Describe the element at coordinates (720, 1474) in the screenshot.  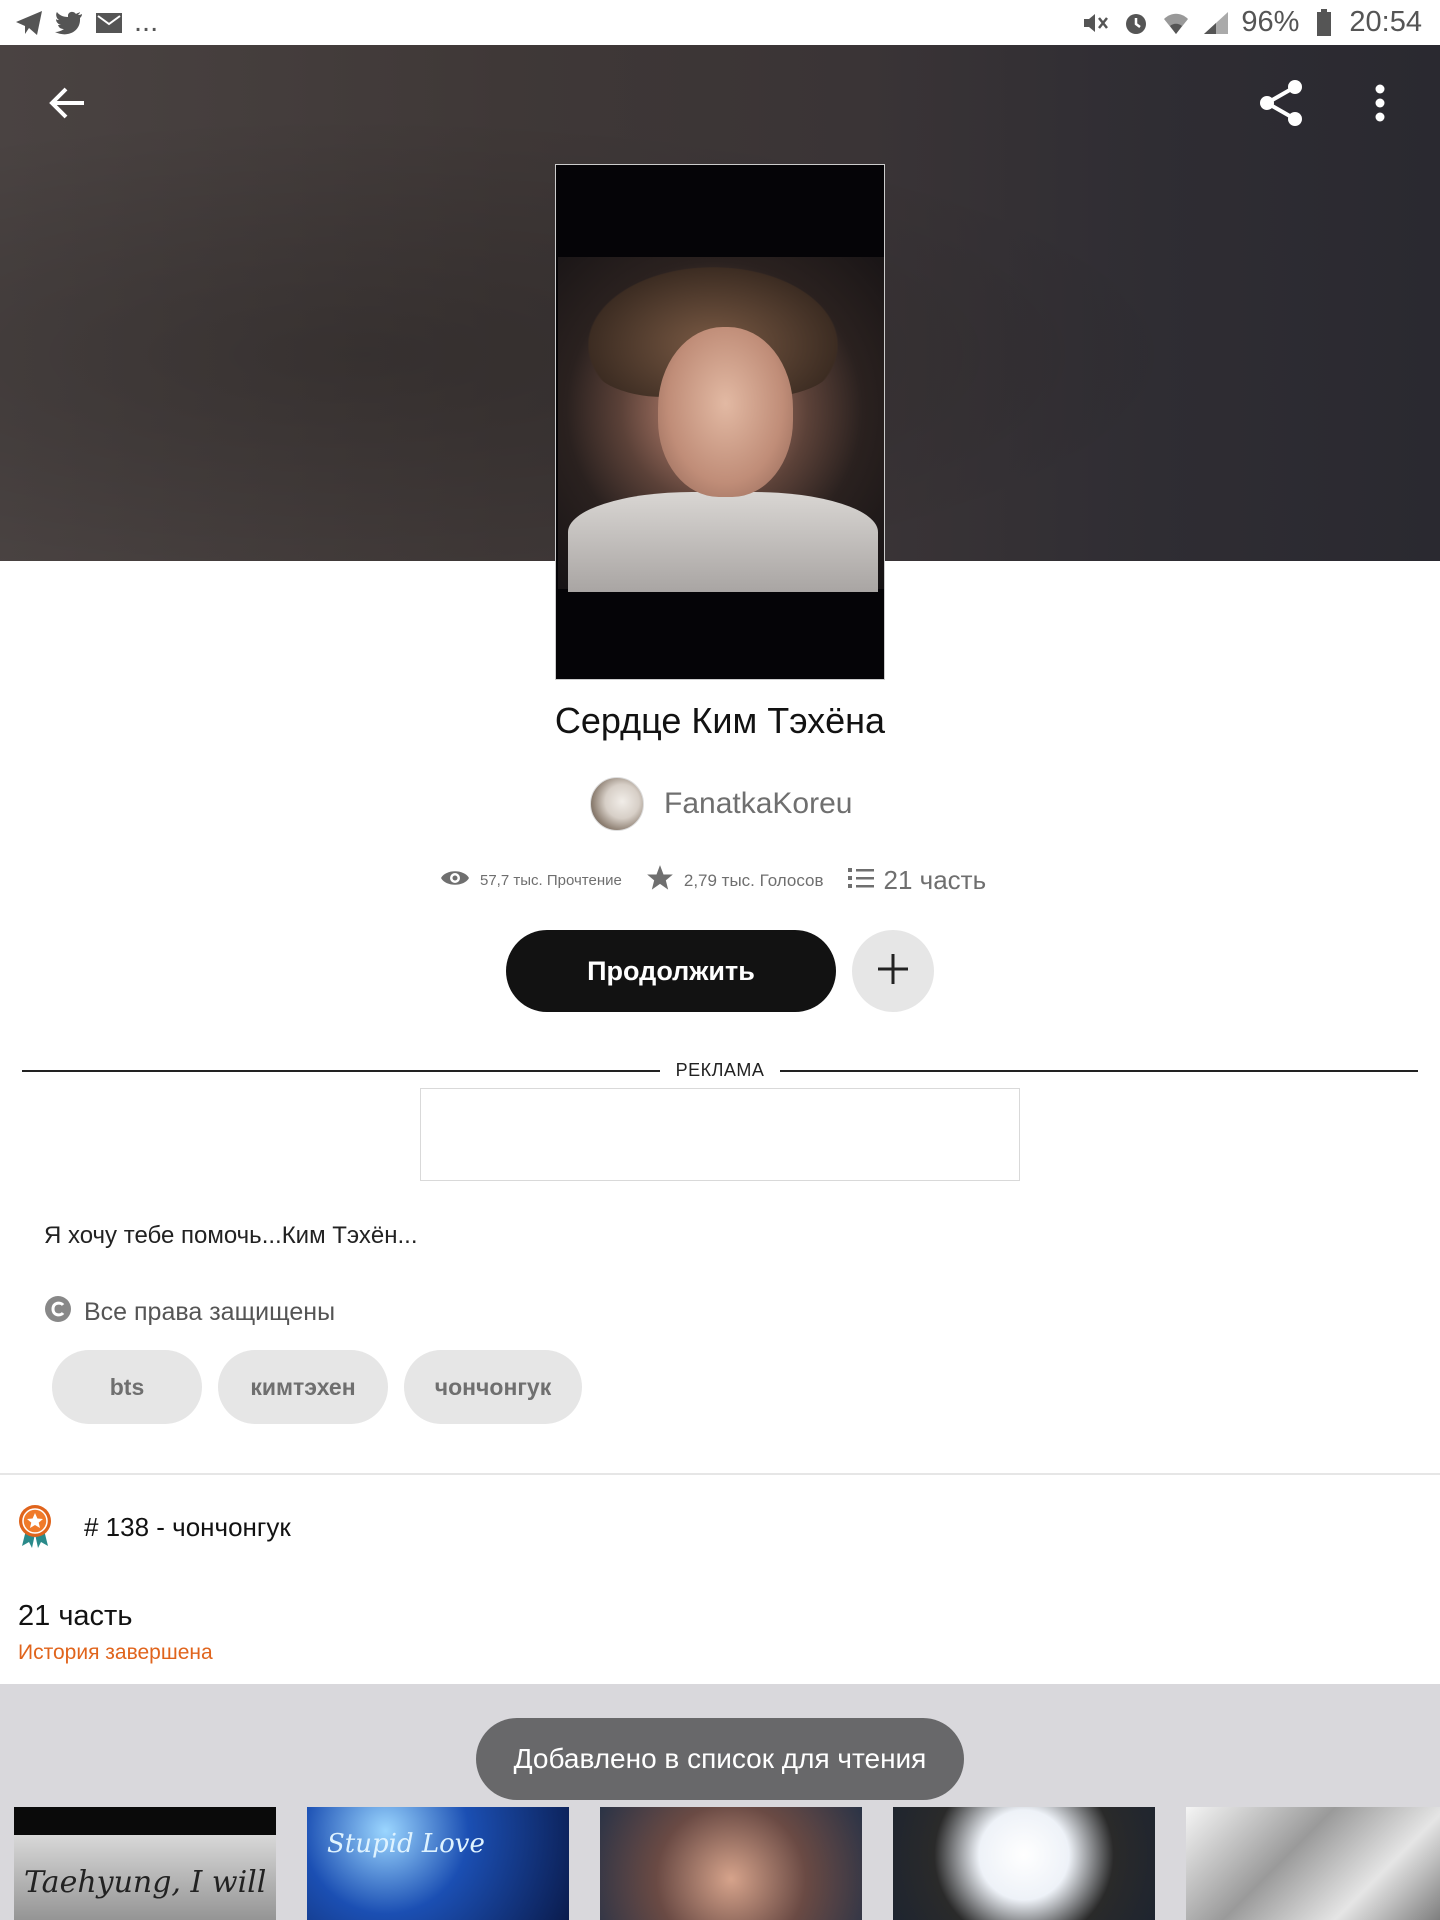
I see `section-divider` at that location.